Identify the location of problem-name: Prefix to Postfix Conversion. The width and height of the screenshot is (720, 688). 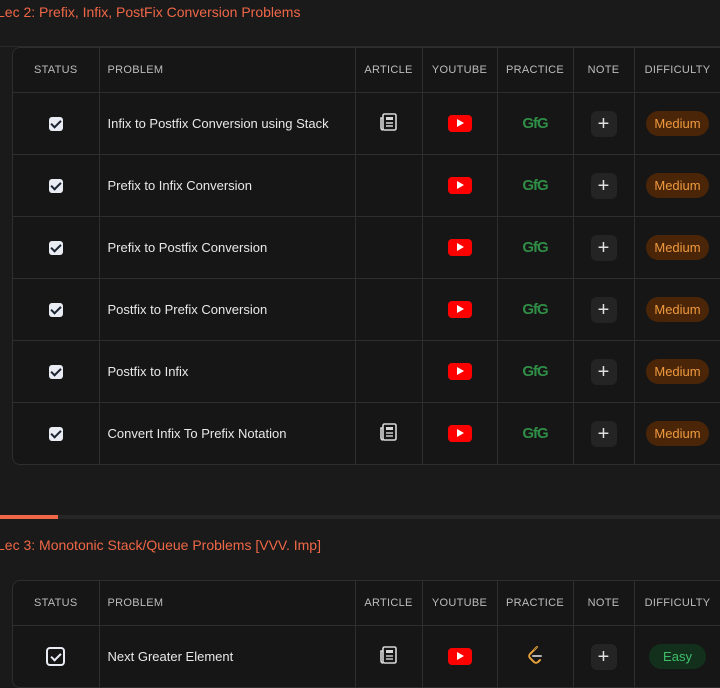
(227, 247).